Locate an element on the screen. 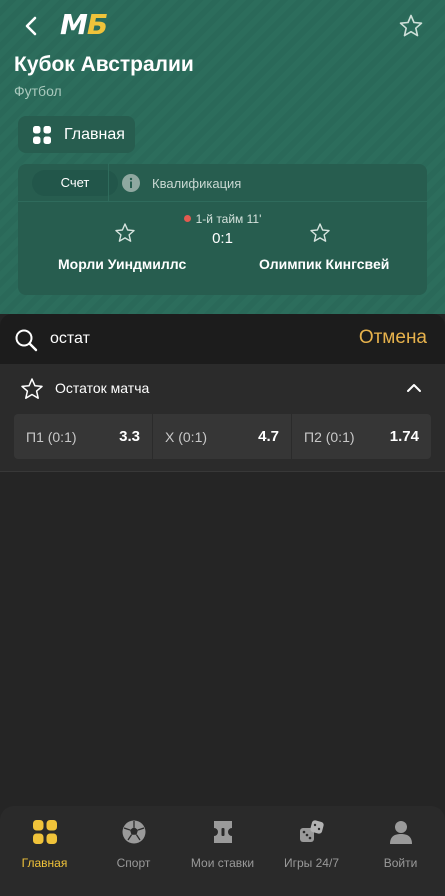 The width and height of the screenshot is (445, 896). home-team-name: Морли Уиндмиллс is located at coordinates (122, 264).